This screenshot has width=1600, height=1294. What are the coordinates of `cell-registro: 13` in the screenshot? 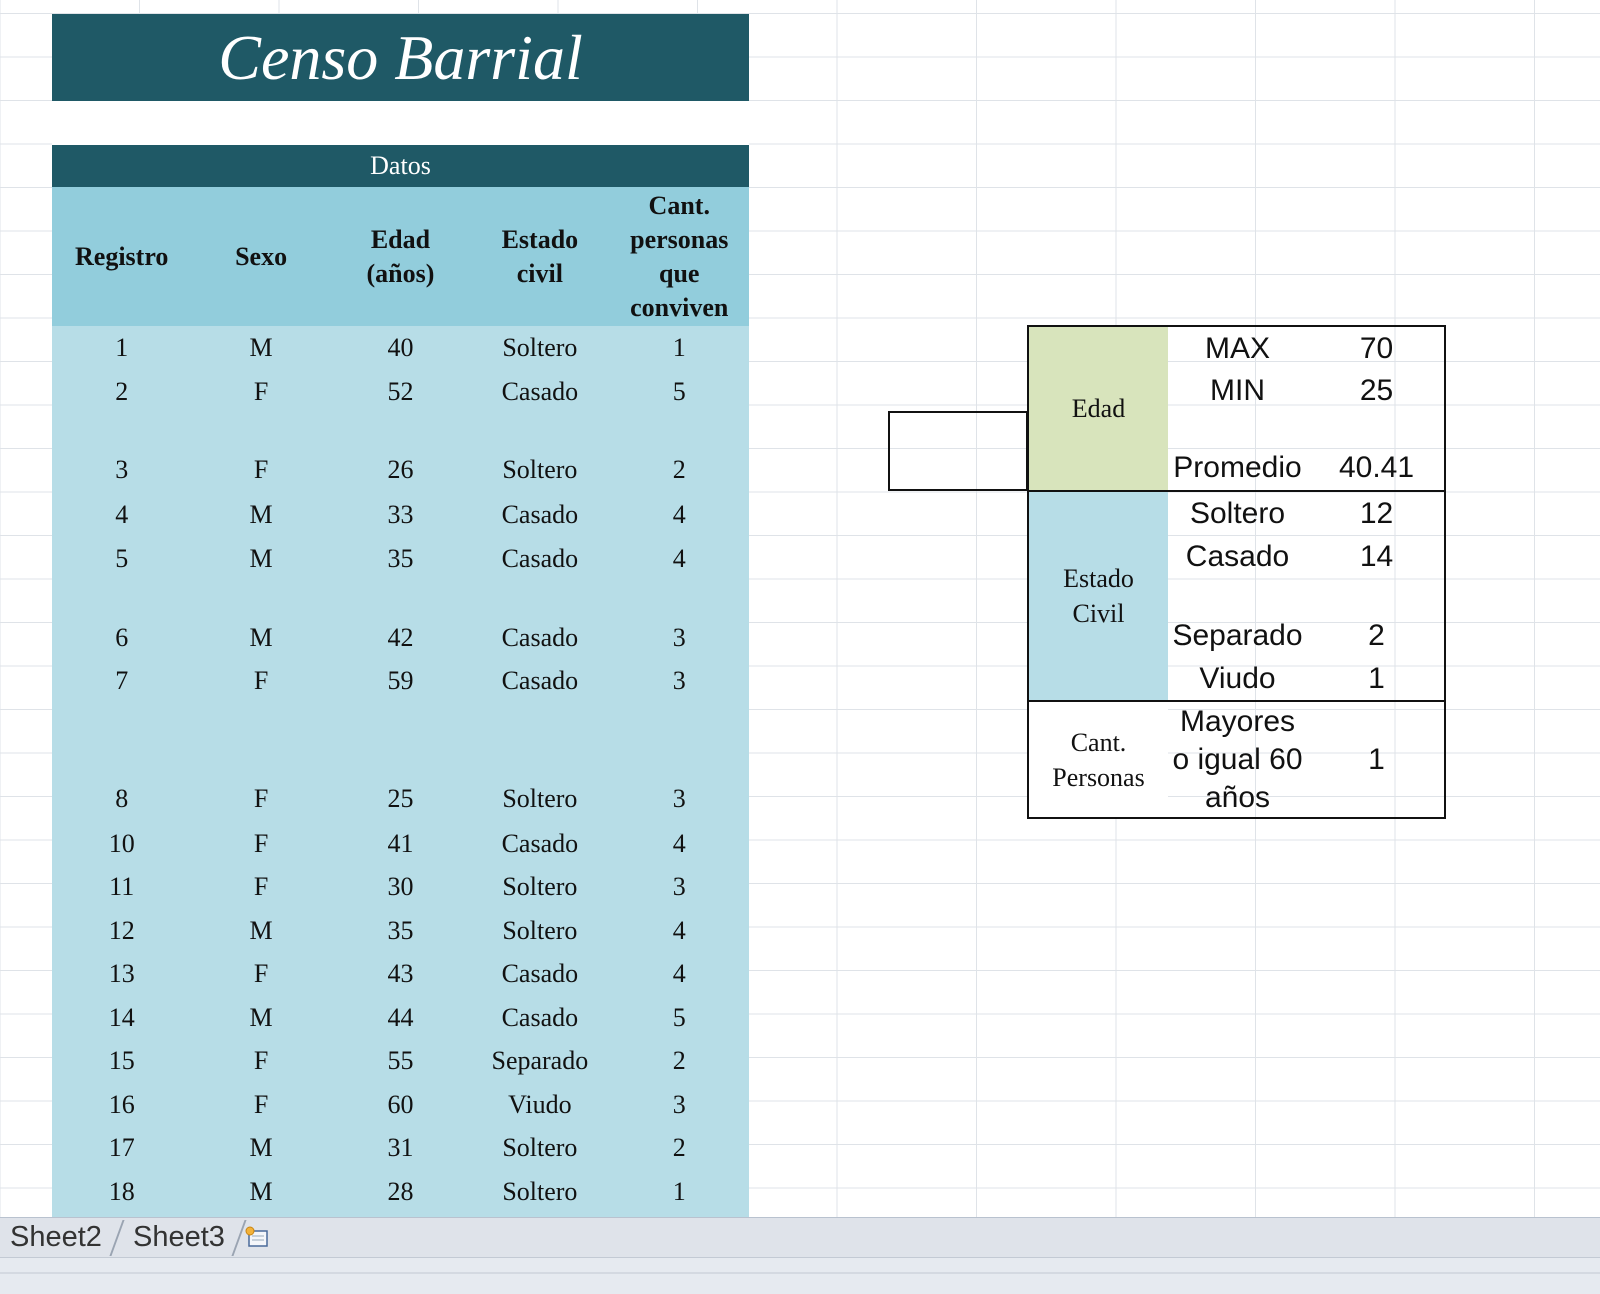 It's located at (121, 974).